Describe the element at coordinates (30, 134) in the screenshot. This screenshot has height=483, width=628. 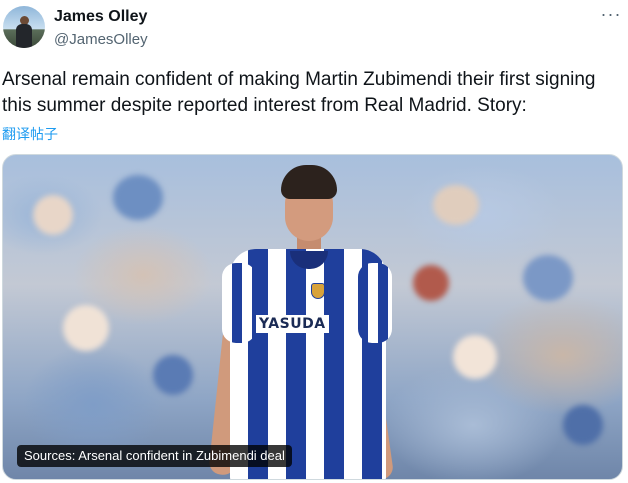
I see `translate-post-link: 翻译帖子` at that location.